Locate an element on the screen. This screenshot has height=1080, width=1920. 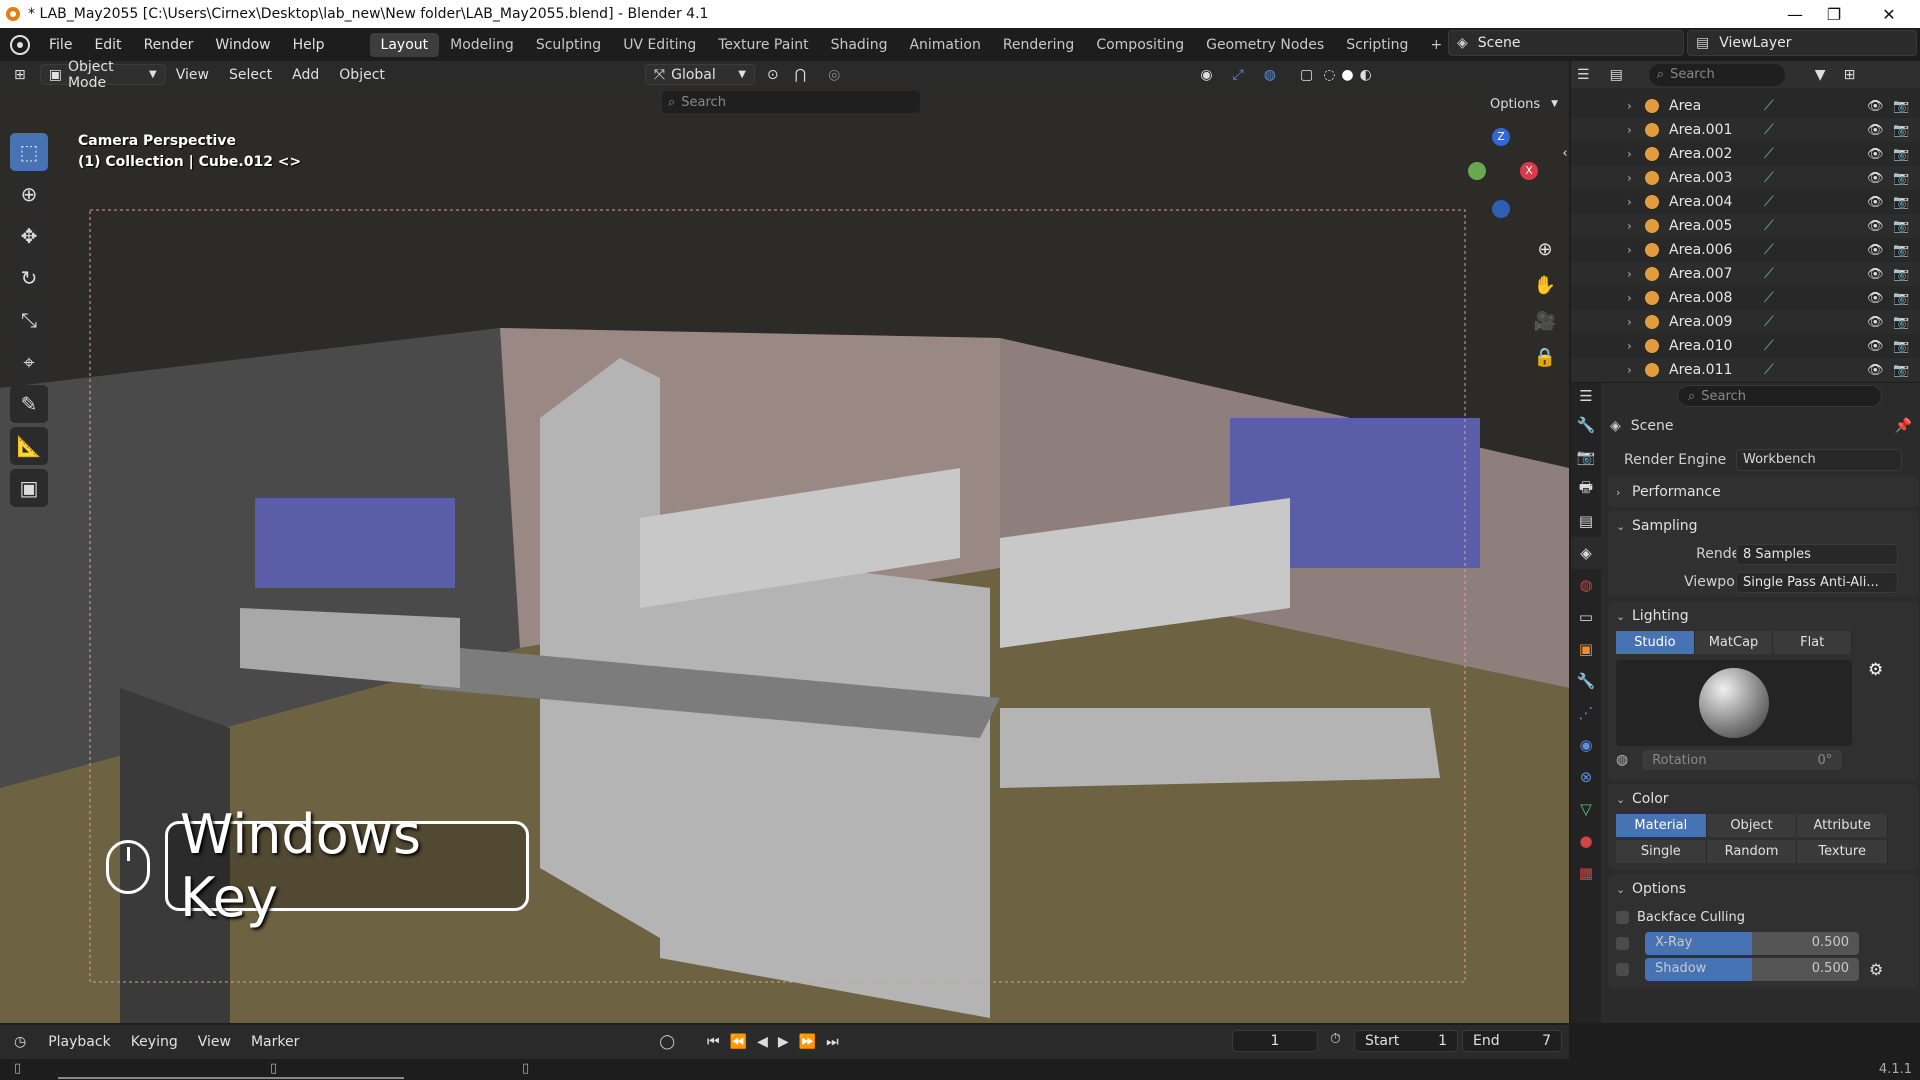
blender-menu-icon is located at coordinates (20, 44).